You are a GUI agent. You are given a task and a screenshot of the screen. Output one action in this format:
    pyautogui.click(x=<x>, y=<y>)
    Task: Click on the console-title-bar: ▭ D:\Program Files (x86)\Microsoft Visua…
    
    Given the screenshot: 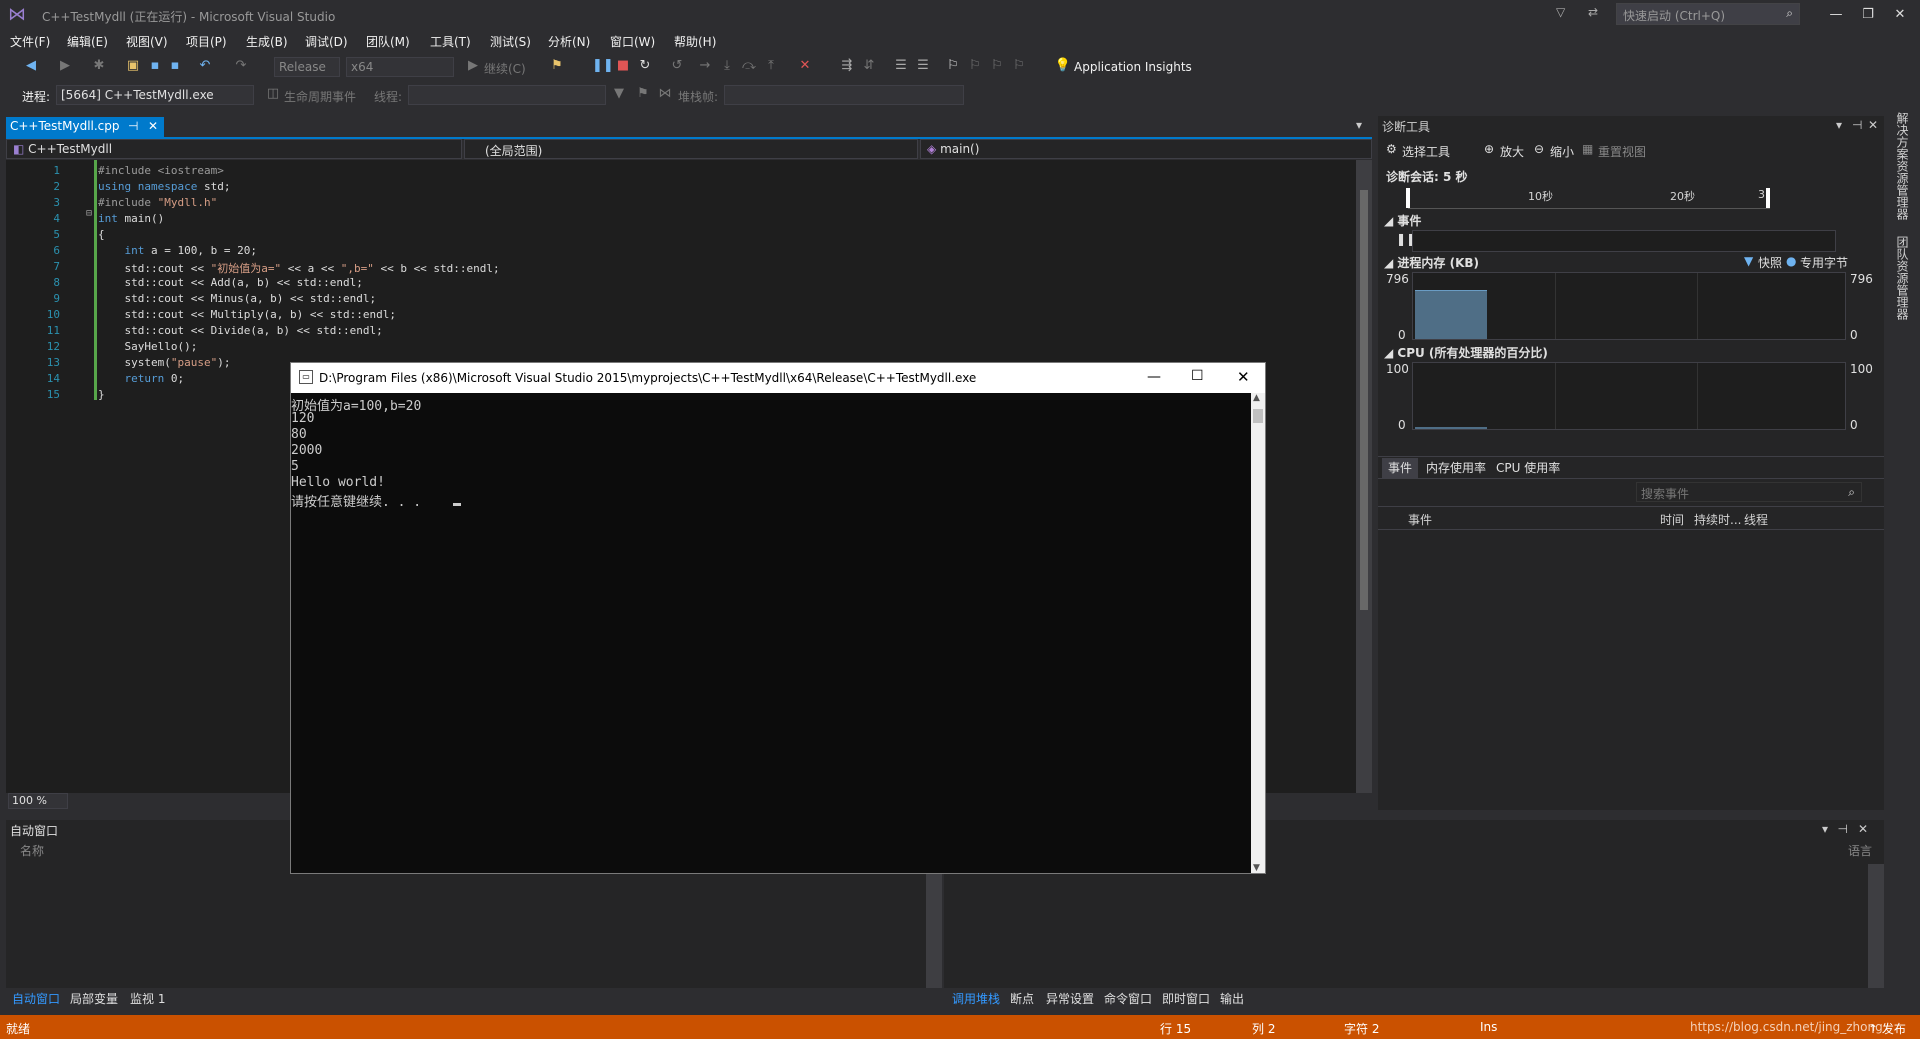 What is the action you would take?
    pyautogui.click(x=778, y=378)
    